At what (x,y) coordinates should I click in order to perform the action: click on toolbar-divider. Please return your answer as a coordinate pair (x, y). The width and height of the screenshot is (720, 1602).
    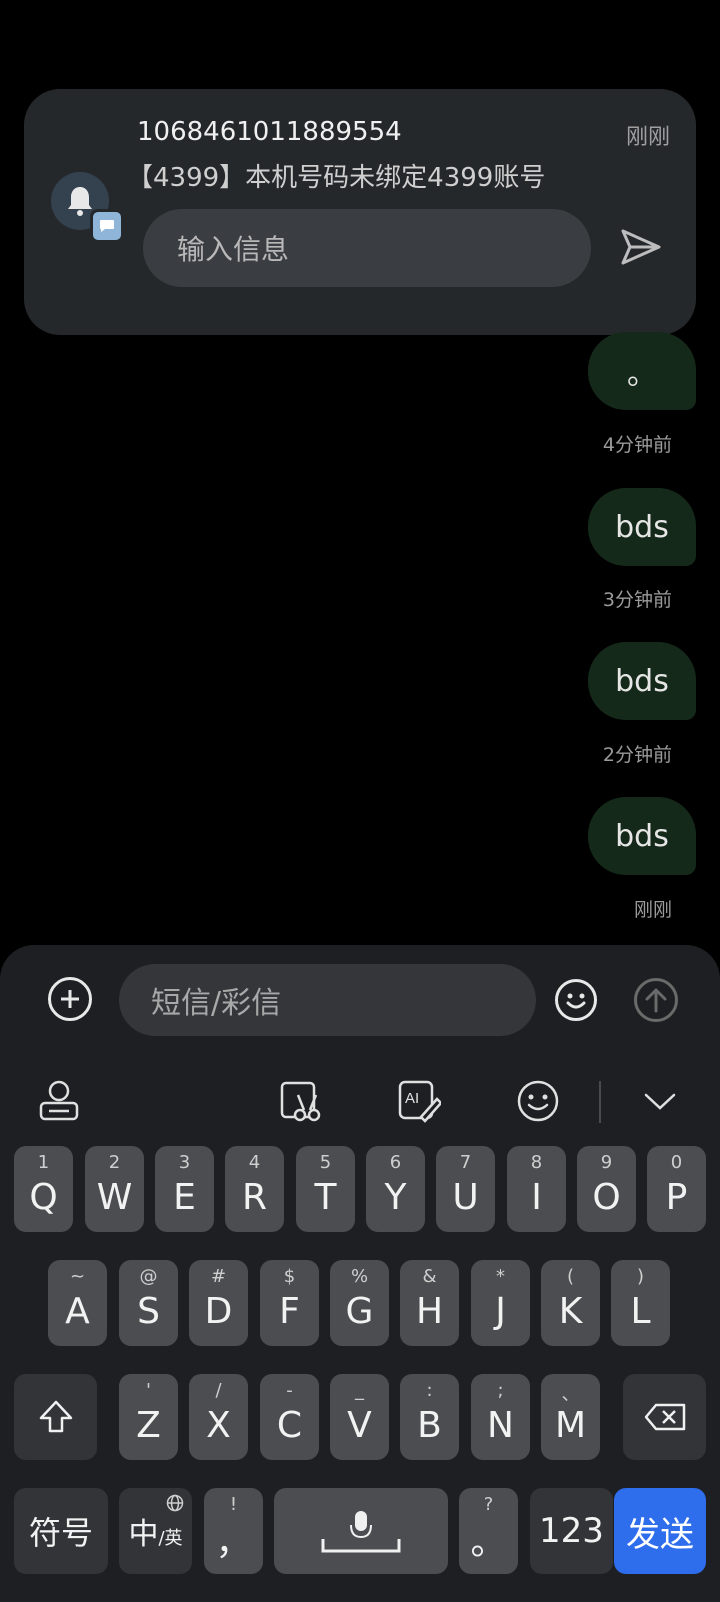
    Looking at the image, I should click on (600, 1102).